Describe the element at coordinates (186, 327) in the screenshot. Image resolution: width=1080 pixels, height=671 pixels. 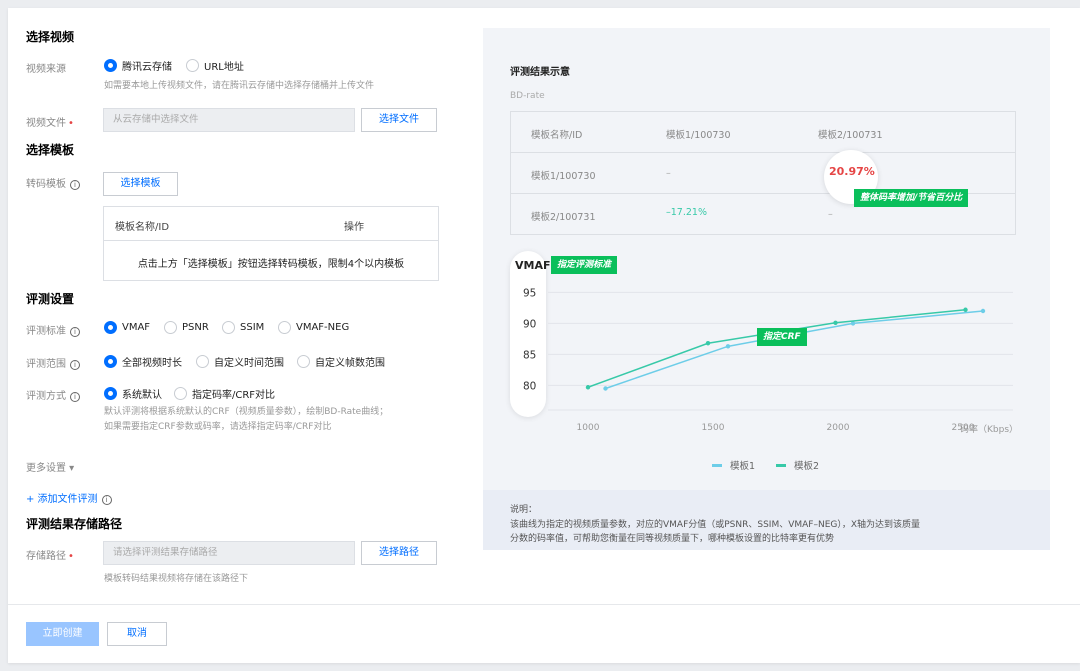
I see `radio-psnr: PSNR` at that location.